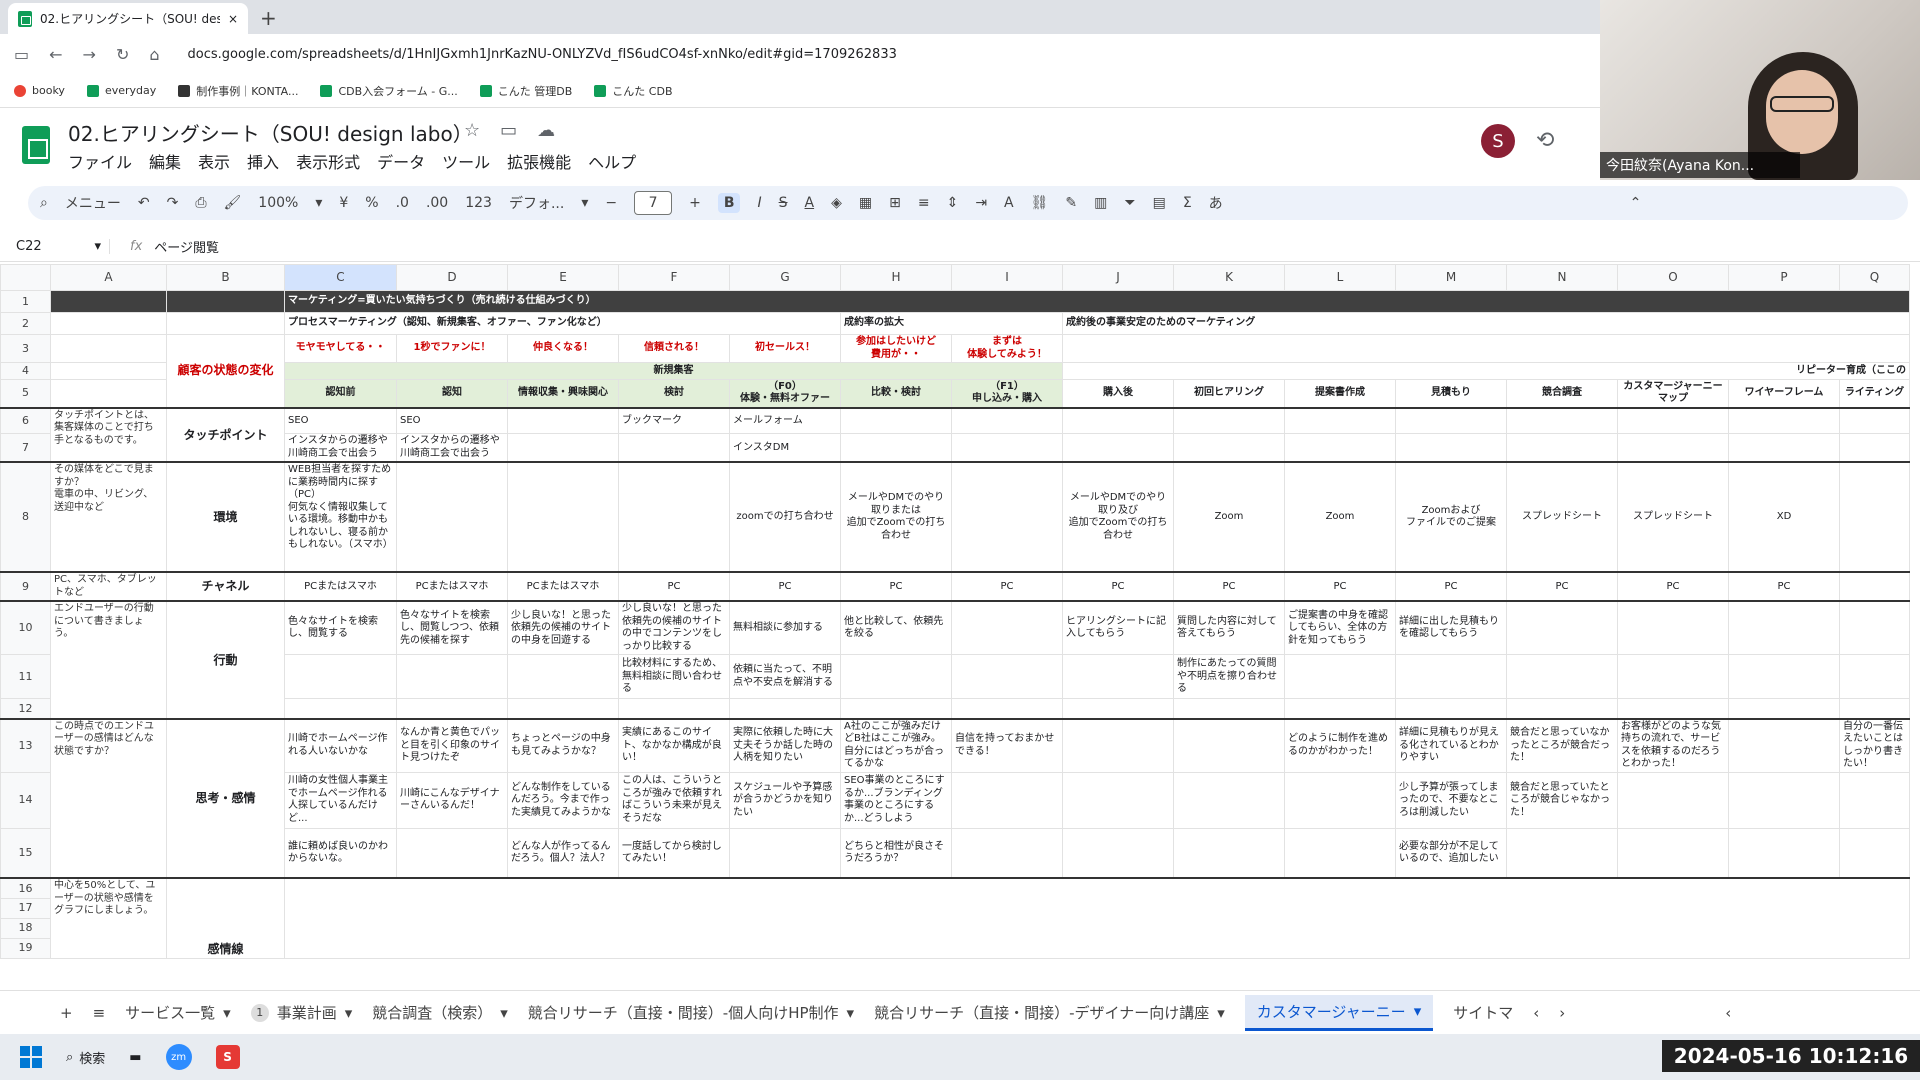  Describe the element at coordinates (981, 203) in the screenshot. I see `text-wrap-icon: ⇥` at that location.